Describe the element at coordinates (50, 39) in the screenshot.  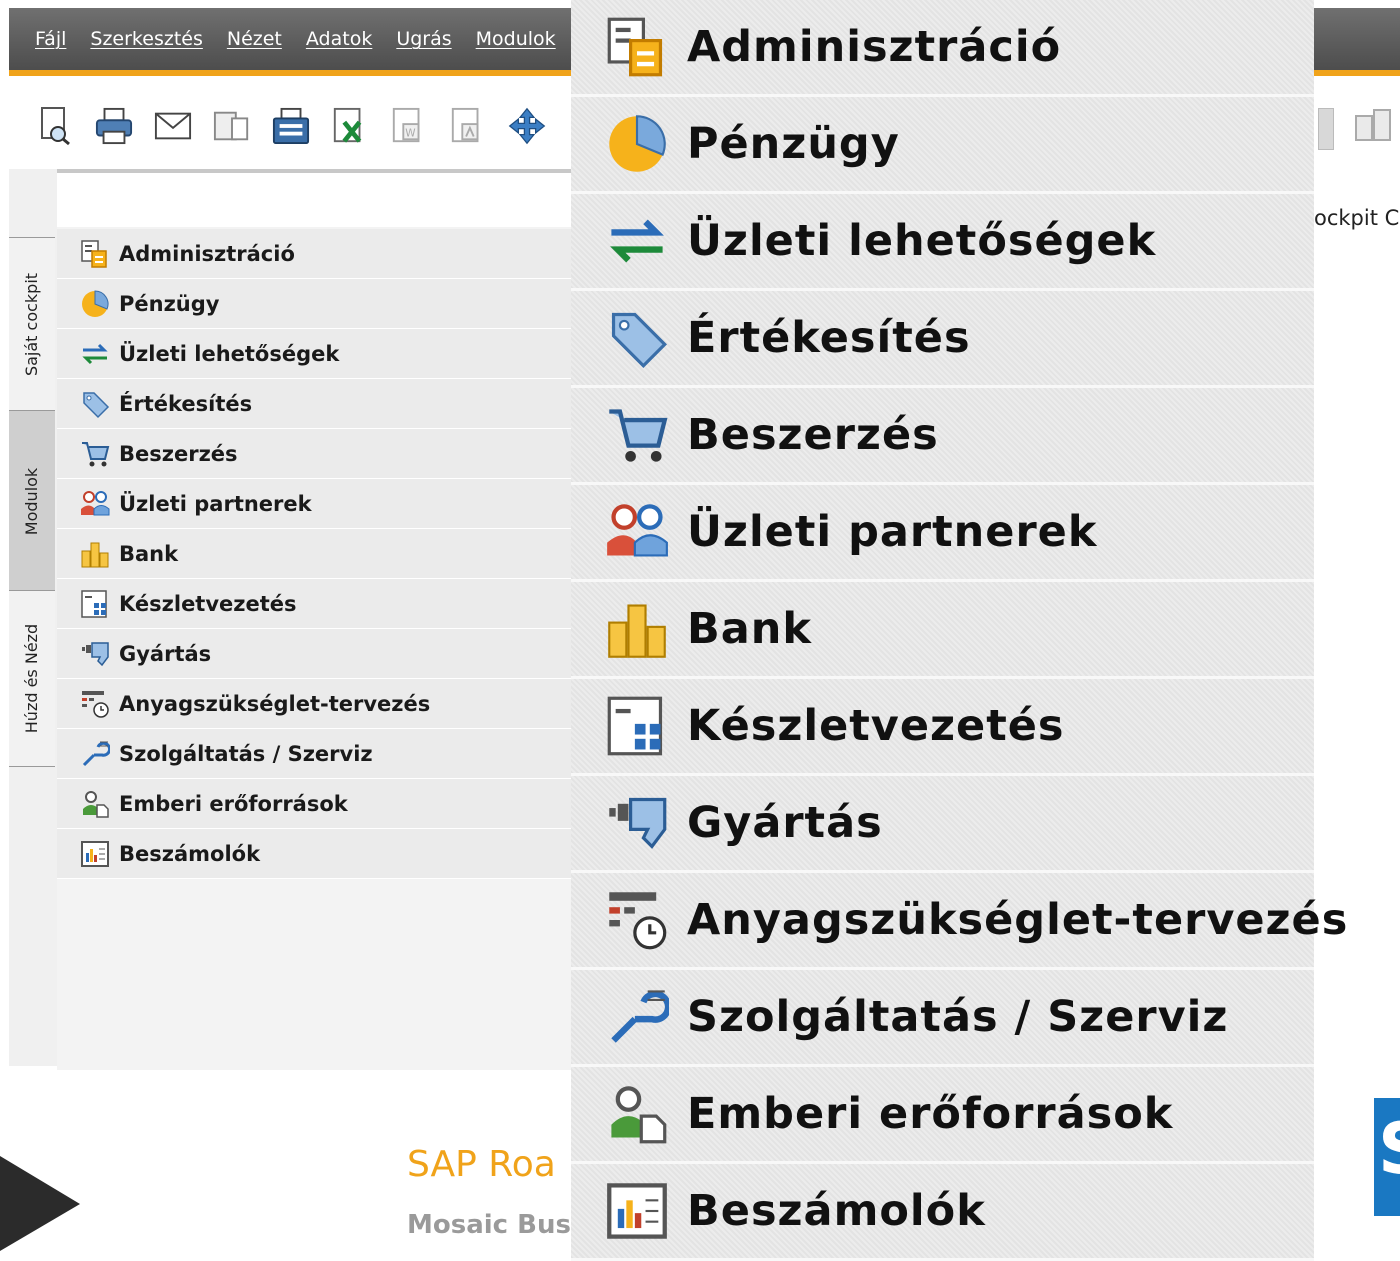
I see `menu-file: Fájl` at that location.